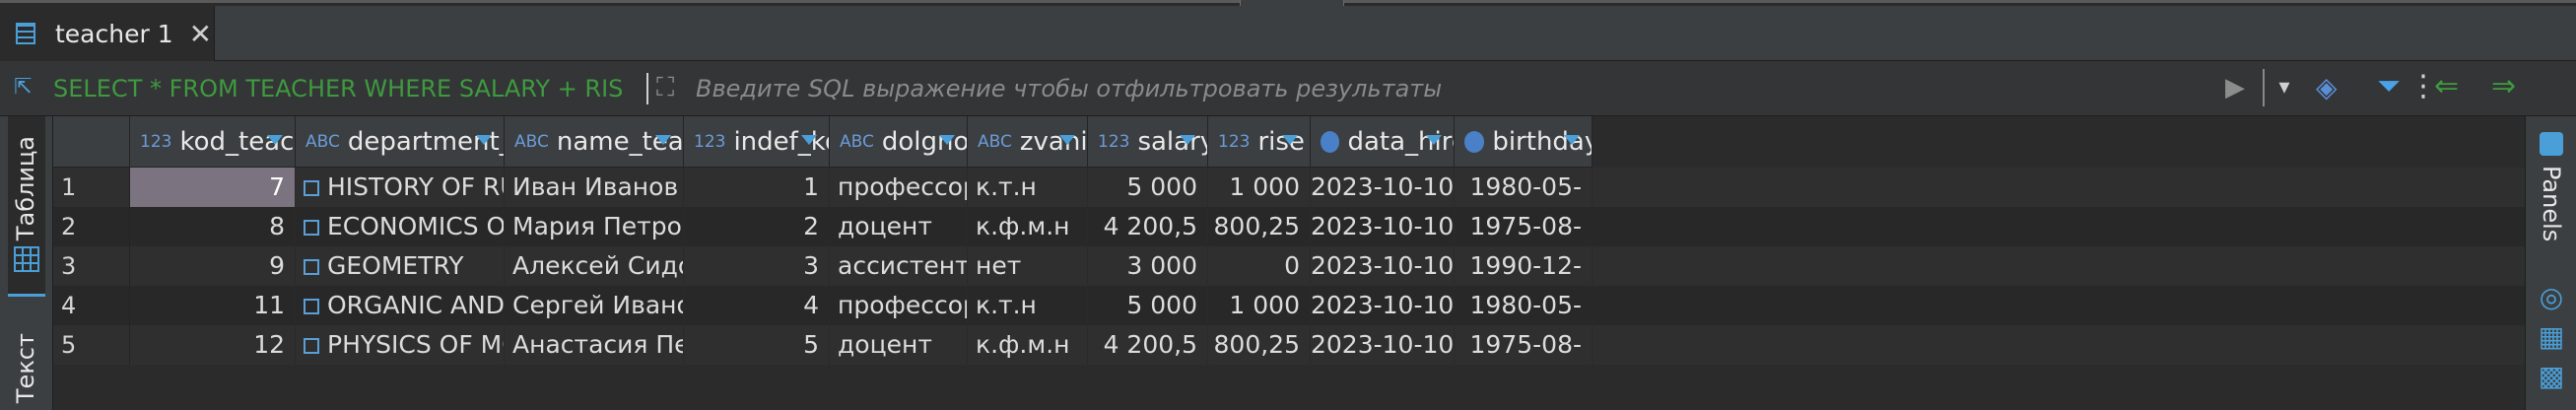 Image resolution: width=2576 pixels, height=410 pixels. I want to click on cell-department_name: ORGANIC AND MEDICINA, so click(400, 306).